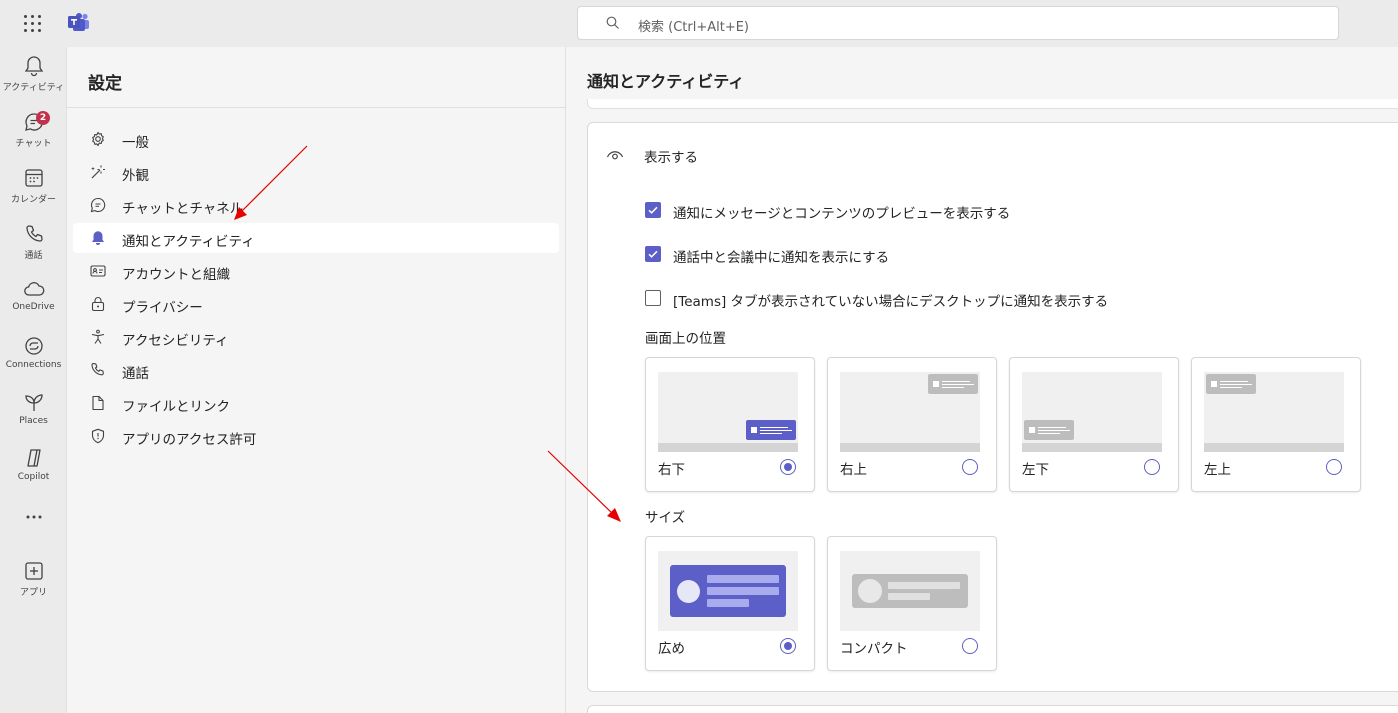 The width and height of the screenshot is (1398, 713). What do you see at coordinates (665, 518) in the screenshot?
I see `size-title: サイズ` at bounding box center [665, 518].